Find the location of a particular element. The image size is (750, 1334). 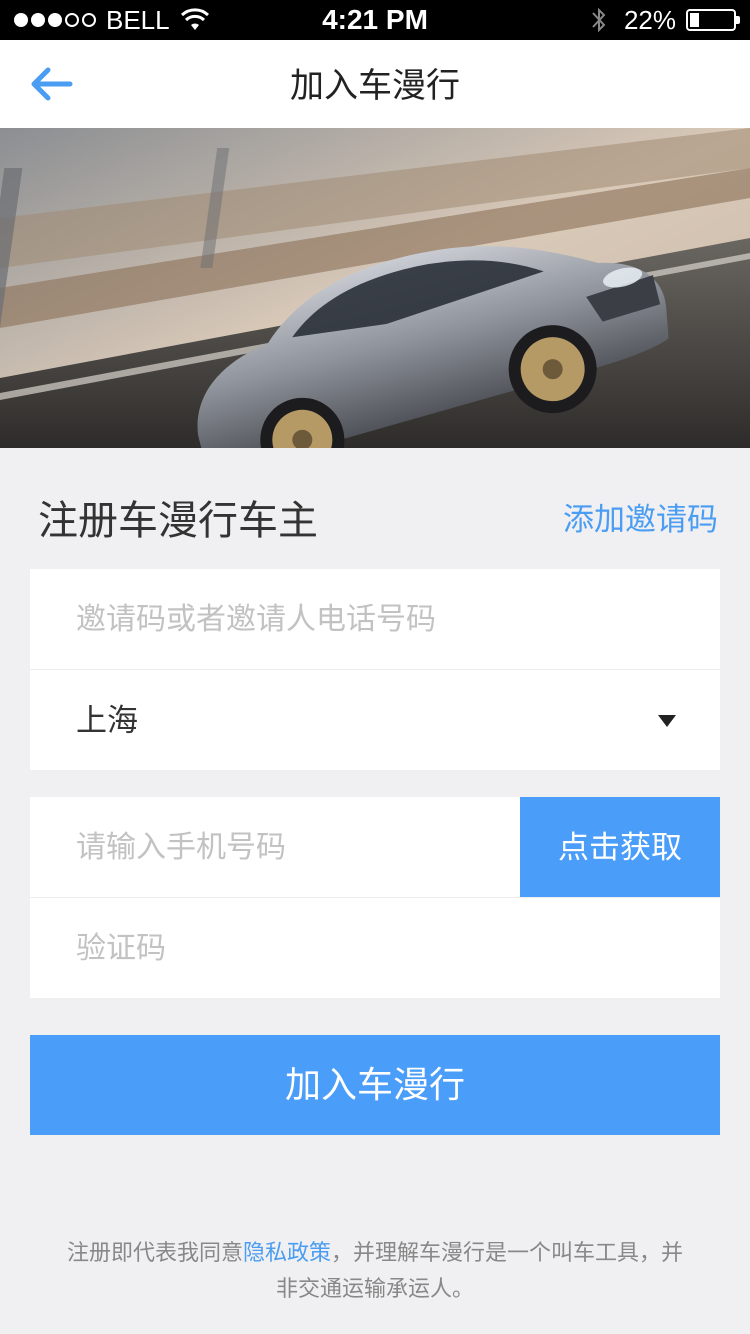

agreement-text: 注册即代表我同意隐私政策，并理解车漫行是一个叫车工具，并非交通运输承运人。 is located at coordinates (375, 1272).